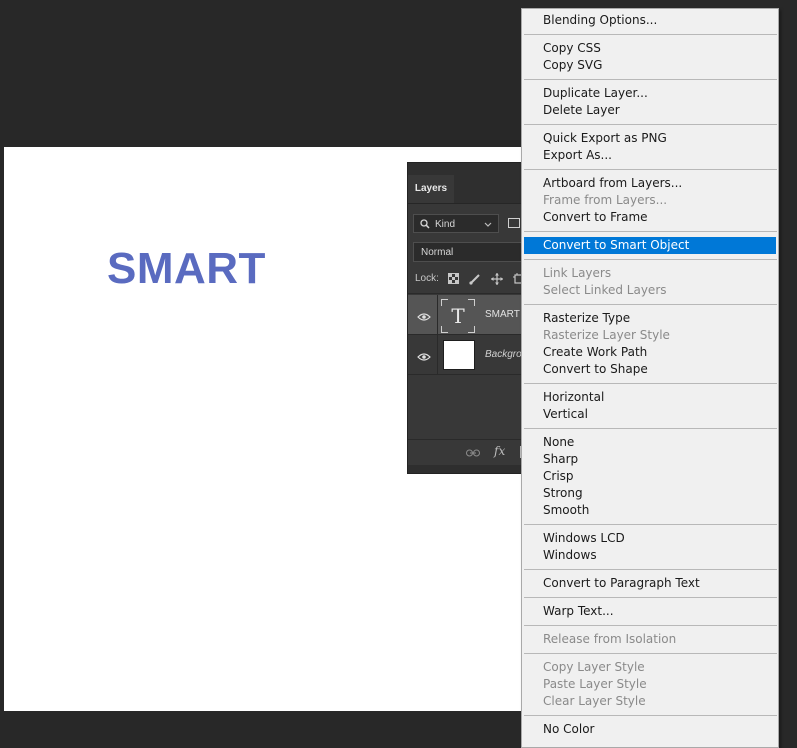 This screenshot has height=748, width=797. What do you see at coordinates (650, 729) in the screenshot?
I see `menu-item-no-color: No Color` at bounding box center [650, 729].